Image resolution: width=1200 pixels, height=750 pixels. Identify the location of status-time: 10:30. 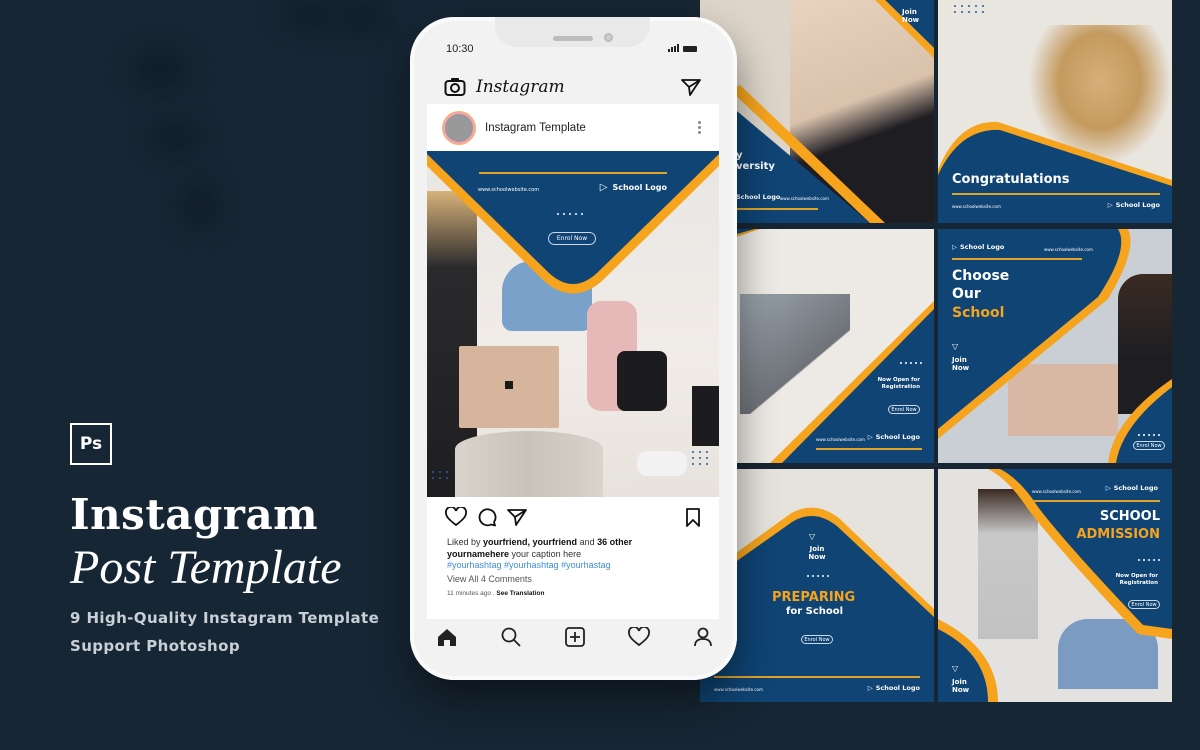
(460, 49).